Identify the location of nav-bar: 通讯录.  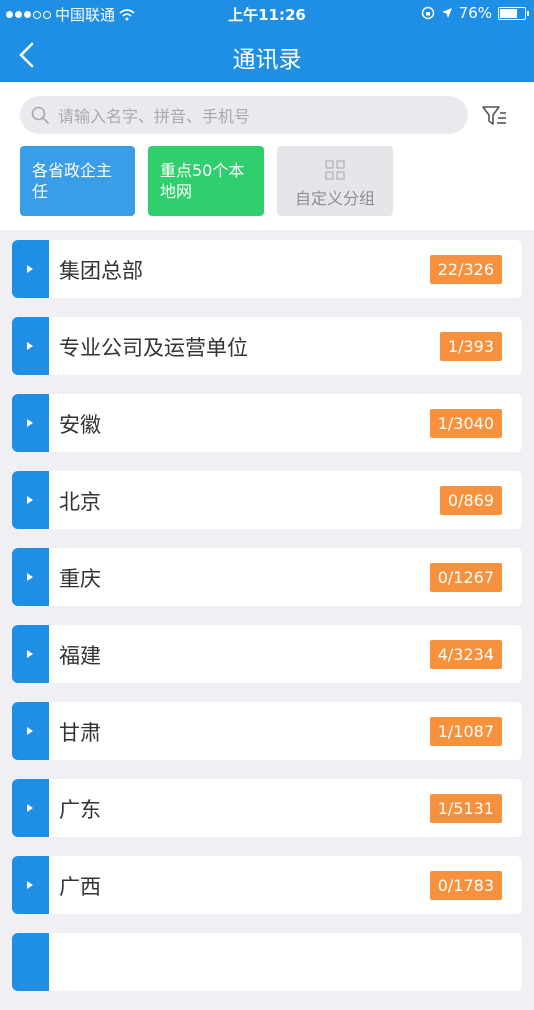
(267, 55).